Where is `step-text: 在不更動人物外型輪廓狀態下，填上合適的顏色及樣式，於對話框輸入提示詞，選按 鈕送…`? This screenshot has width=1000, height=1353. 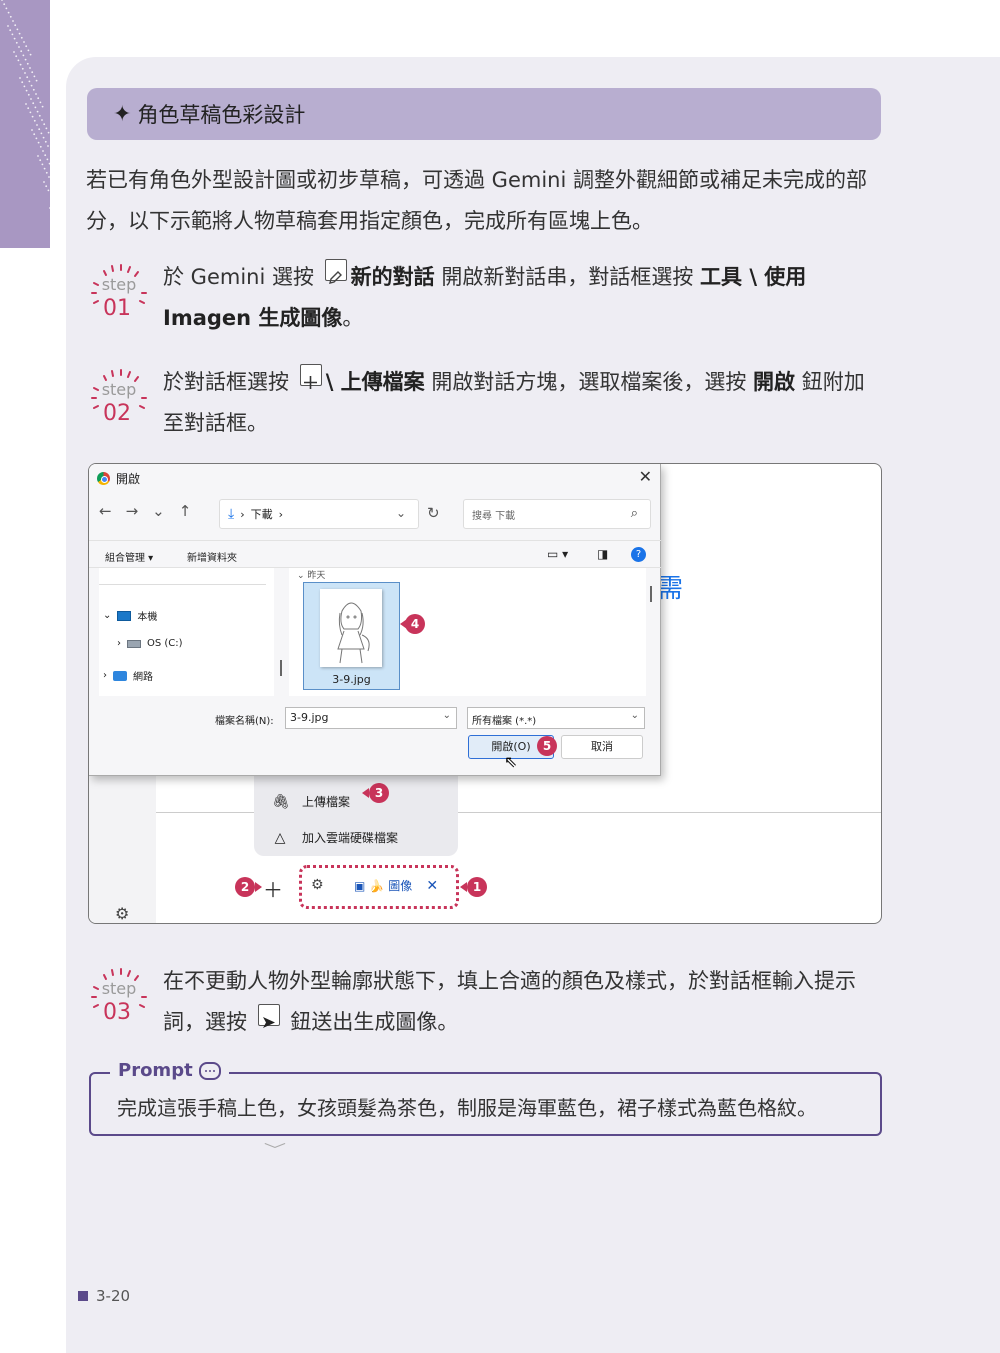
step-text: 在不更動人物外型輪廓狀態下，填上合適的顏色及樣式，於對話框輸入提示詞，選按 鈕送… is located at coordinates (523, 1002).